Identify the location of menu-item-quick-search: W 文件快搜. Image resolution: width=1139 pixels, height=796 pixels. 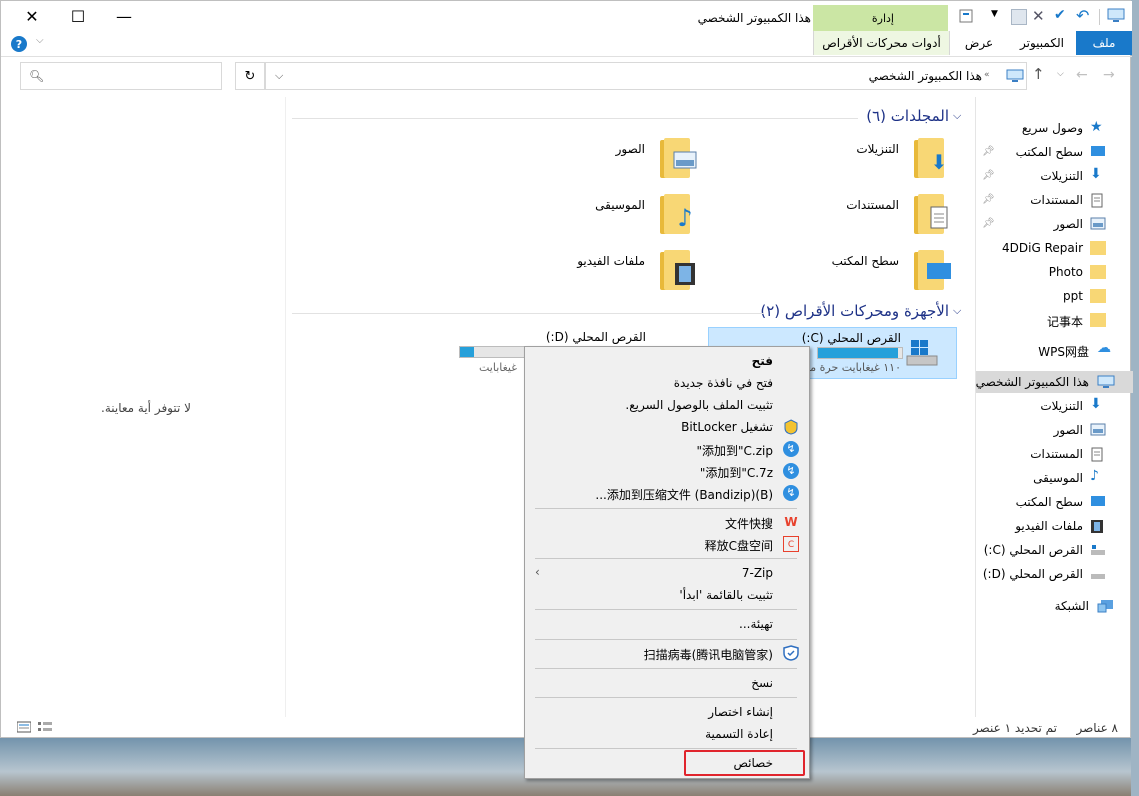
(667, 522).